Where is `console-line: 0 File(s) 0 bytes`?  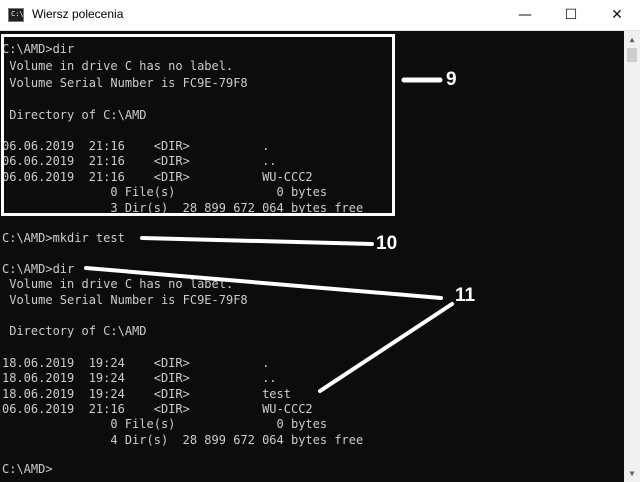
console-line: 0 File(s) 0 bytes is located at coordinates (165, 424).